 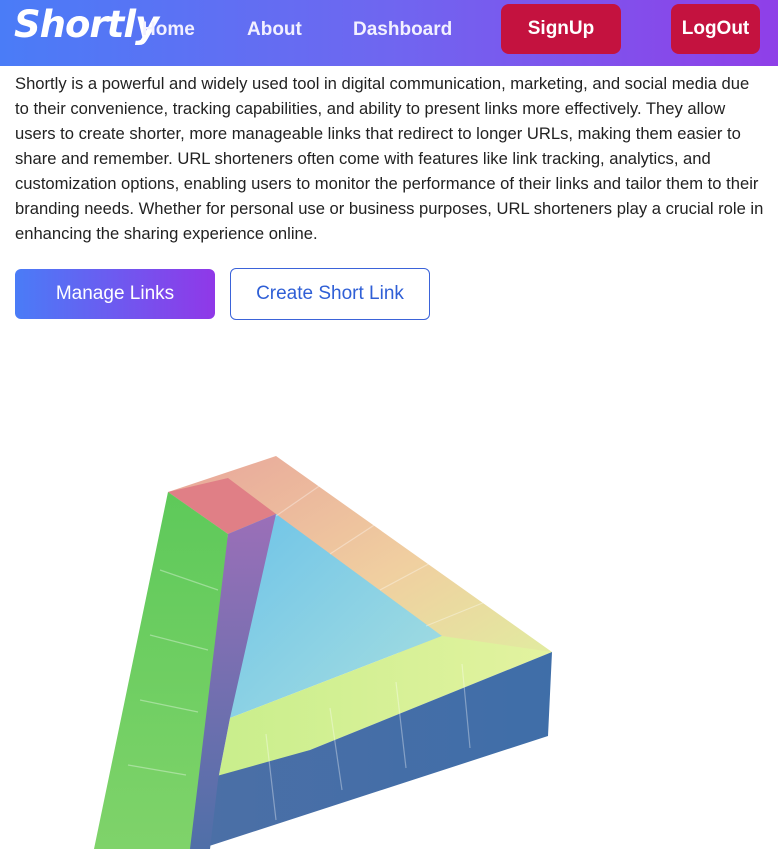 I want to click on signup-button: SignUp, so click(x=561, y=29).